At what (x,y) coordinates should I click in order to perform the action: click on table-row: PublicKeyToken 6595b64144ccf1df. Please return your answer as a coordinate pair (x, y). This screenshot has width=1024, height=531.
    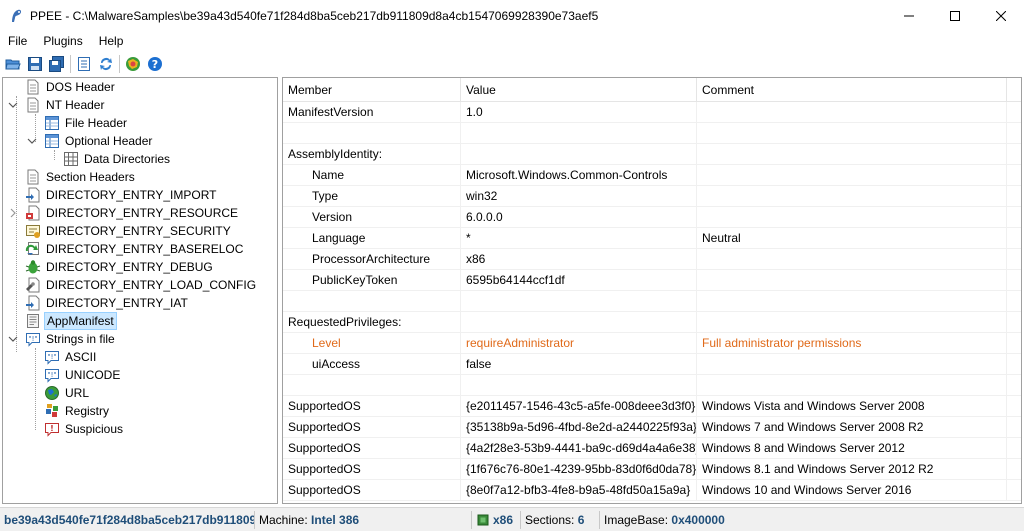
    Looking at the image, I should click on (652, 280).